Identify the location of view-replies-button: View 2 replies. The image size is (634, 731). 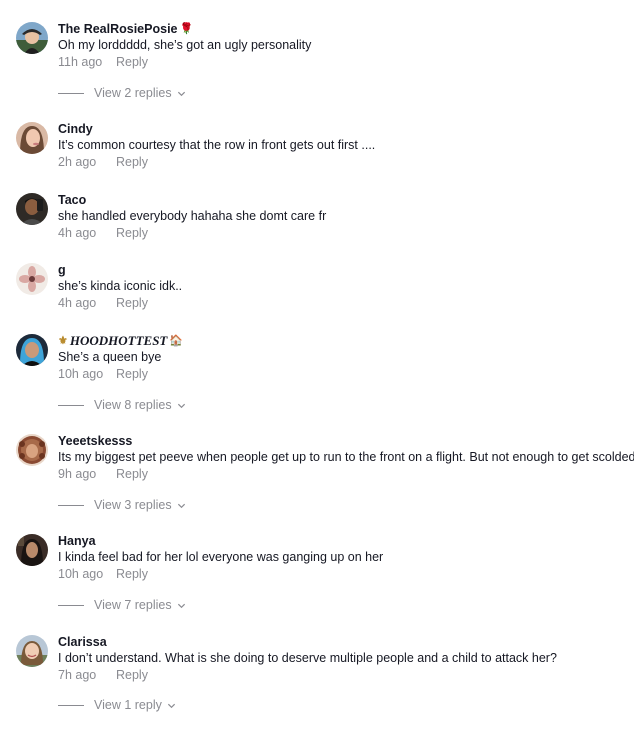
(122, 93).